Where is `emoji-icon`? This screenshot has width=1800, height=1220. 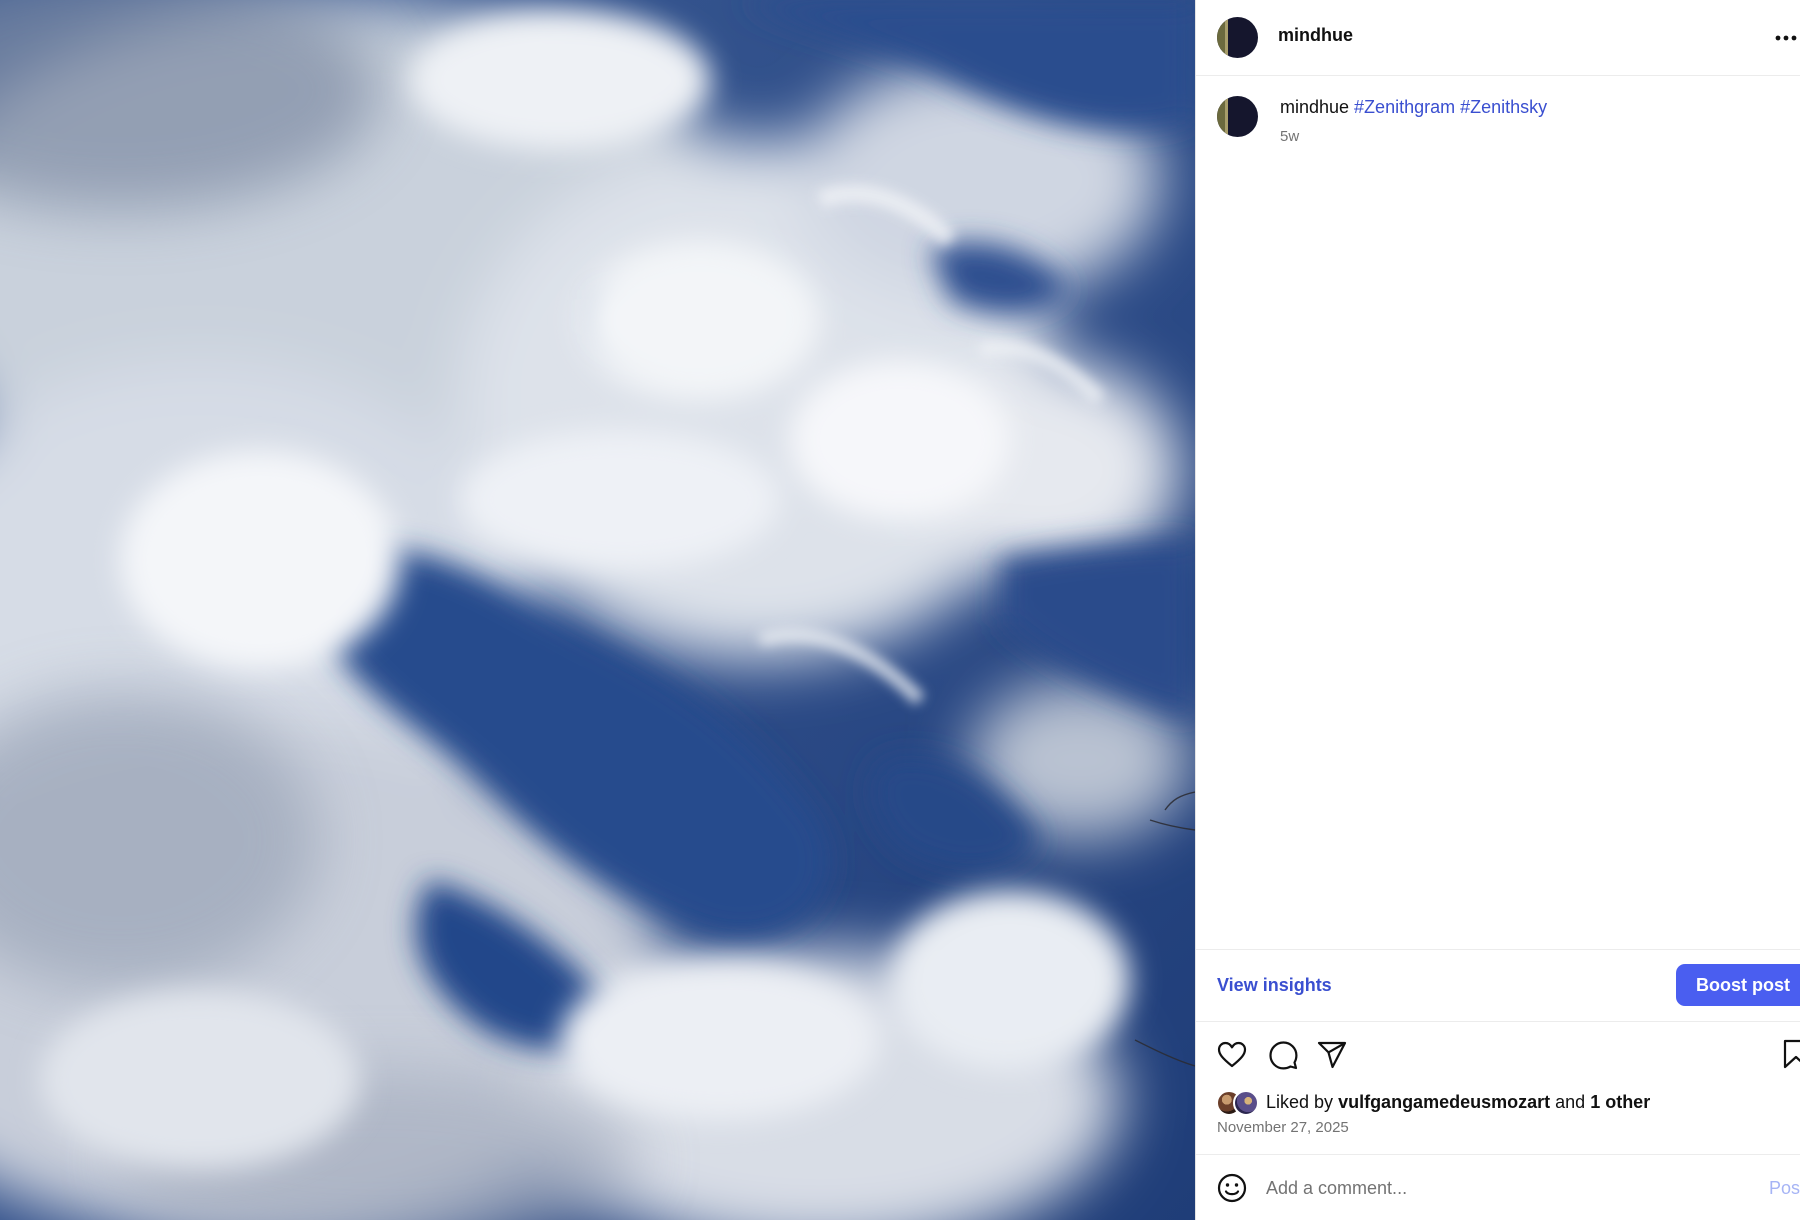
emoji-icon is located at coordinates (1232, 1188).